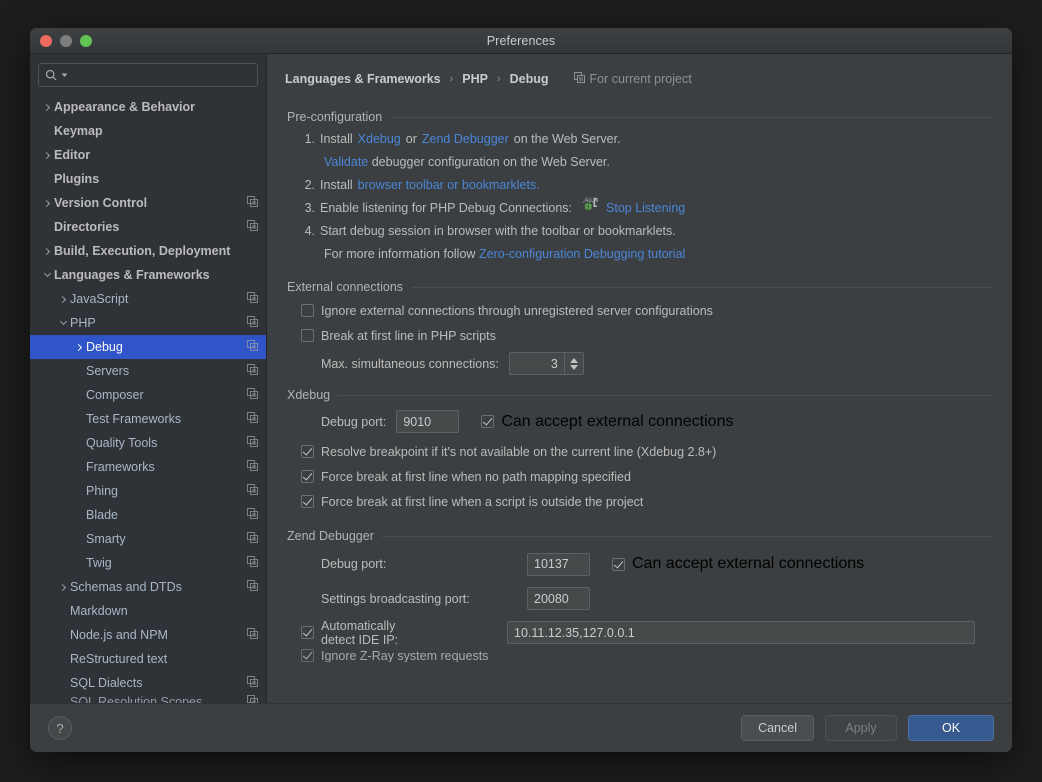 Image resolution: width=1042 pixels, height=782 pixels. I want to click on zero-config-tutorial-link: Zero-configuration Debugging tutorial, so click(582, 254).